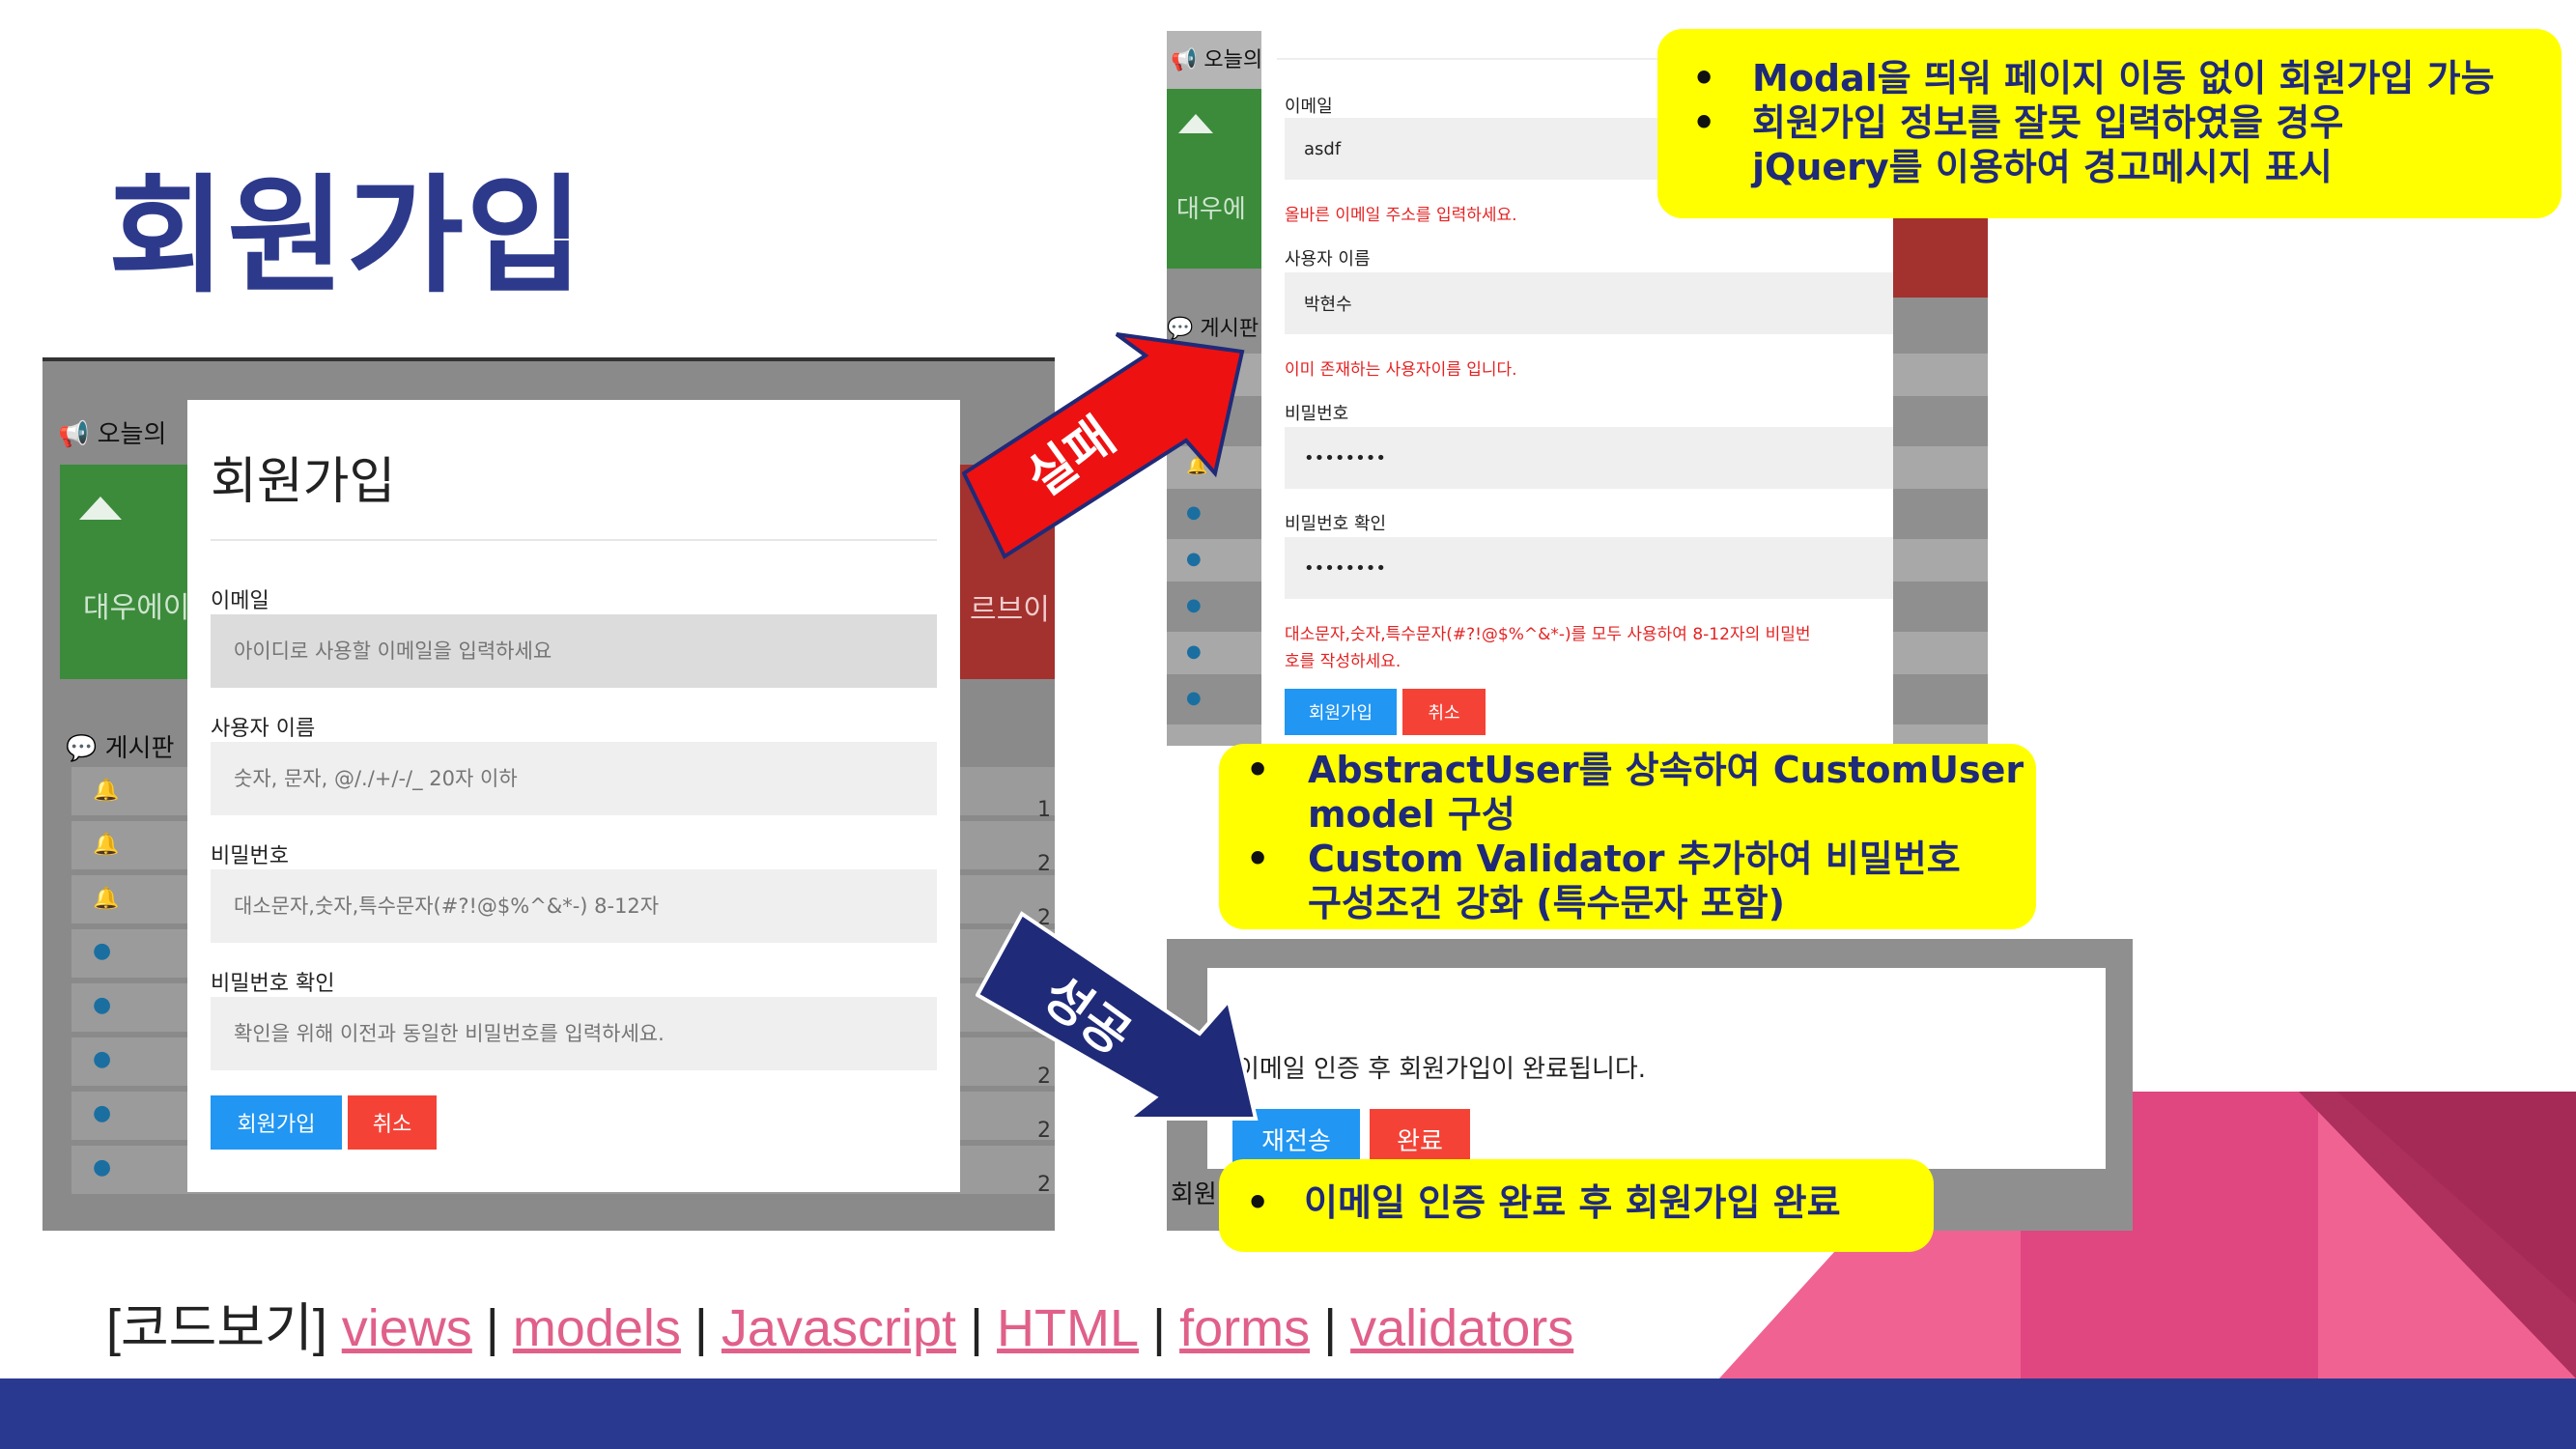 The image size is (2576, 1449). What do you see at coordinates (139, 748) in the screenshot?
I see `board-label: 게시판` at bounding box center [139, 748].